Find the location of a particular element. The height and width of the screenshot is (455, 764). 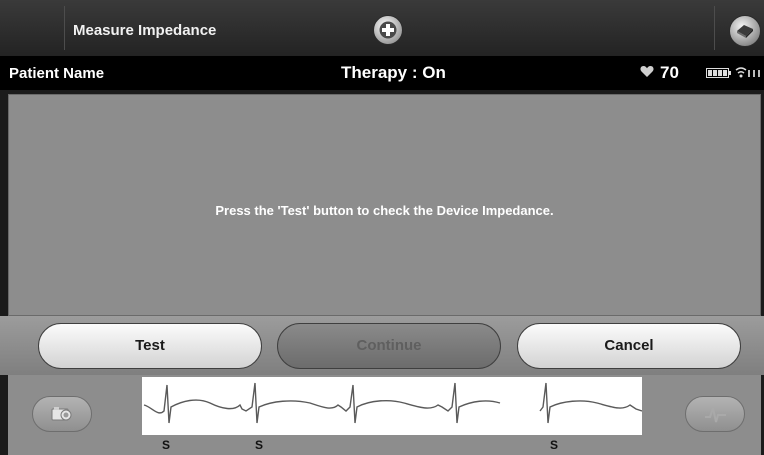

ecg-waveform is located at coordinates (392, 406).